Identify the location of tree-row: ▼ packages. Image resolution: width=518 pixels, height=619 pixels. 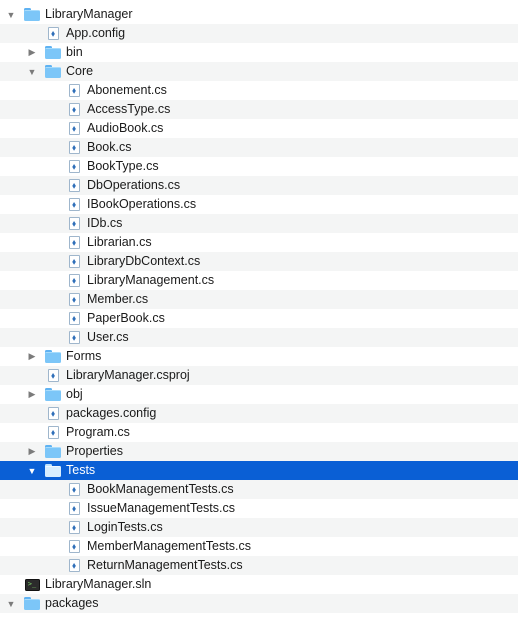
(259, 603).